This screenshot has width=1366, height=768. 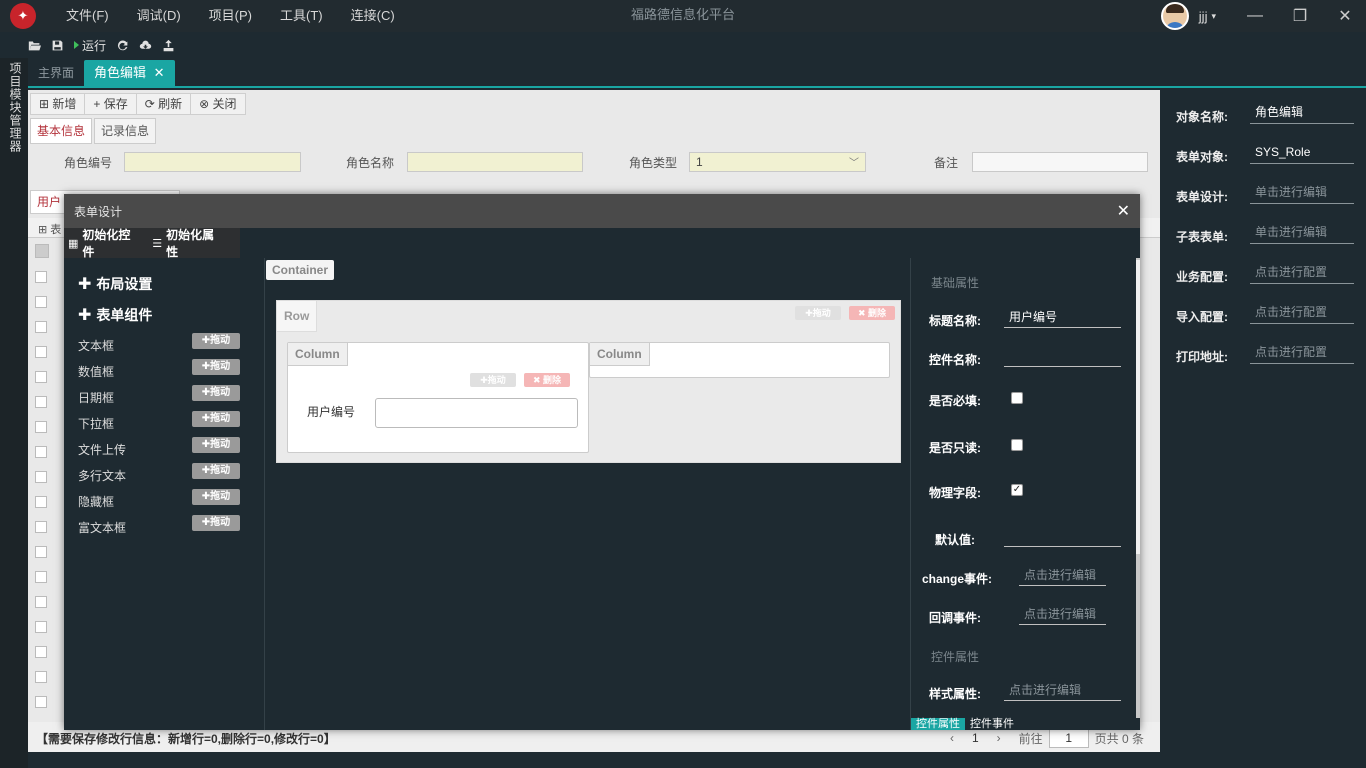 What do you see at coordinates (975, 738) in the screenshot?
I see `page-number-1: 1` at bounding box center [975, 738].